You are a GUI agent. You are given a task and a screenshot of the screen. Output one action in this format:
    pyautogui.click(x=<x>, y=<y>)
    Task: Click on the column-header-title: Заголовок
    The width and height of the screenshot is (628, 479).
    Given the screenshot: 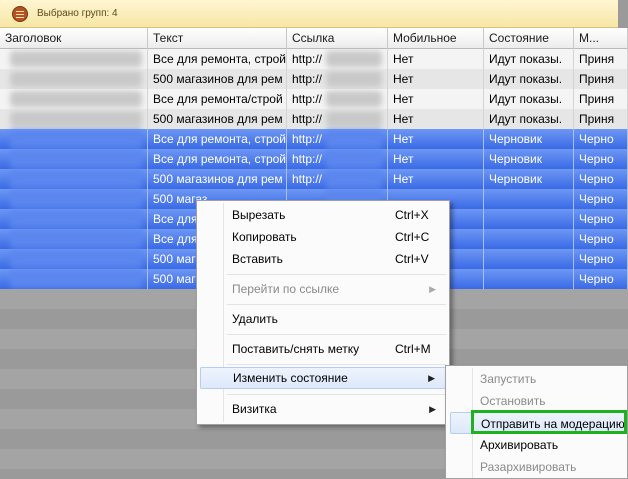 What is the action you would take?
    pyautogui.click(x=74, y=38)
    